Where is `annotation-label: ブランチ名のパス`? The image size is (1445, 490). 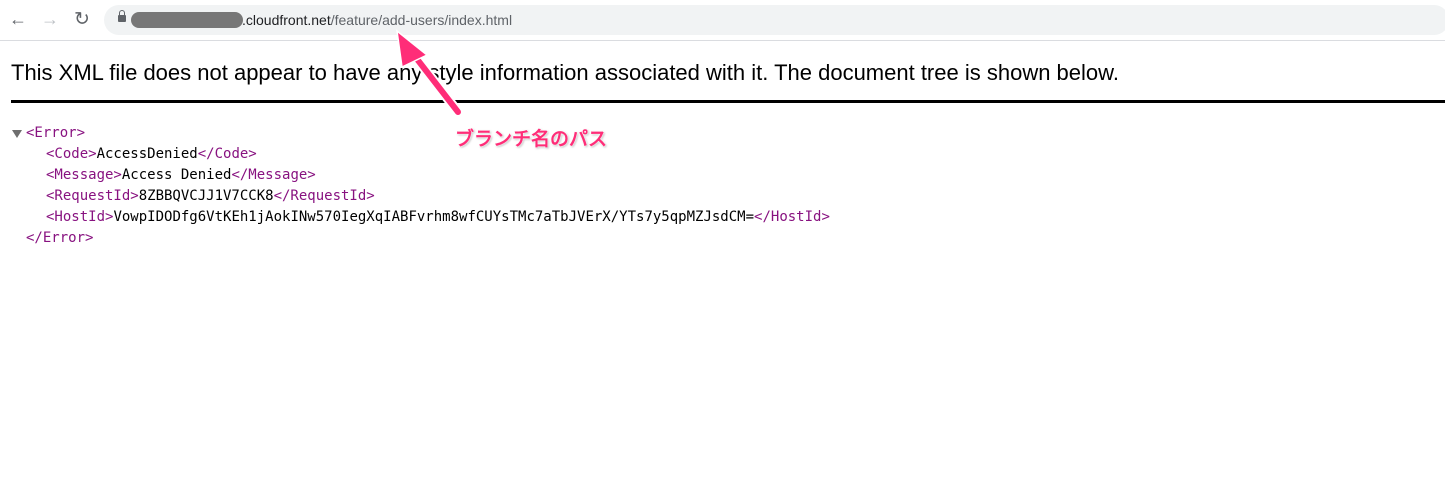 annotation-label: ブランチ名のパス is located at coordinates (531, 139).